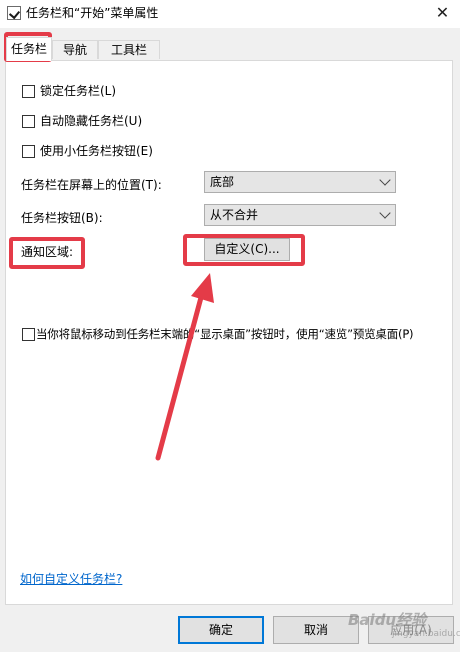 Image resolution: width=460 pixels, height=652 pixels. What do you see at coordinates (387, 620) in the screenshot?
I see `watermark-logo-text: Baidu经验` at bounding box center [387, 620].